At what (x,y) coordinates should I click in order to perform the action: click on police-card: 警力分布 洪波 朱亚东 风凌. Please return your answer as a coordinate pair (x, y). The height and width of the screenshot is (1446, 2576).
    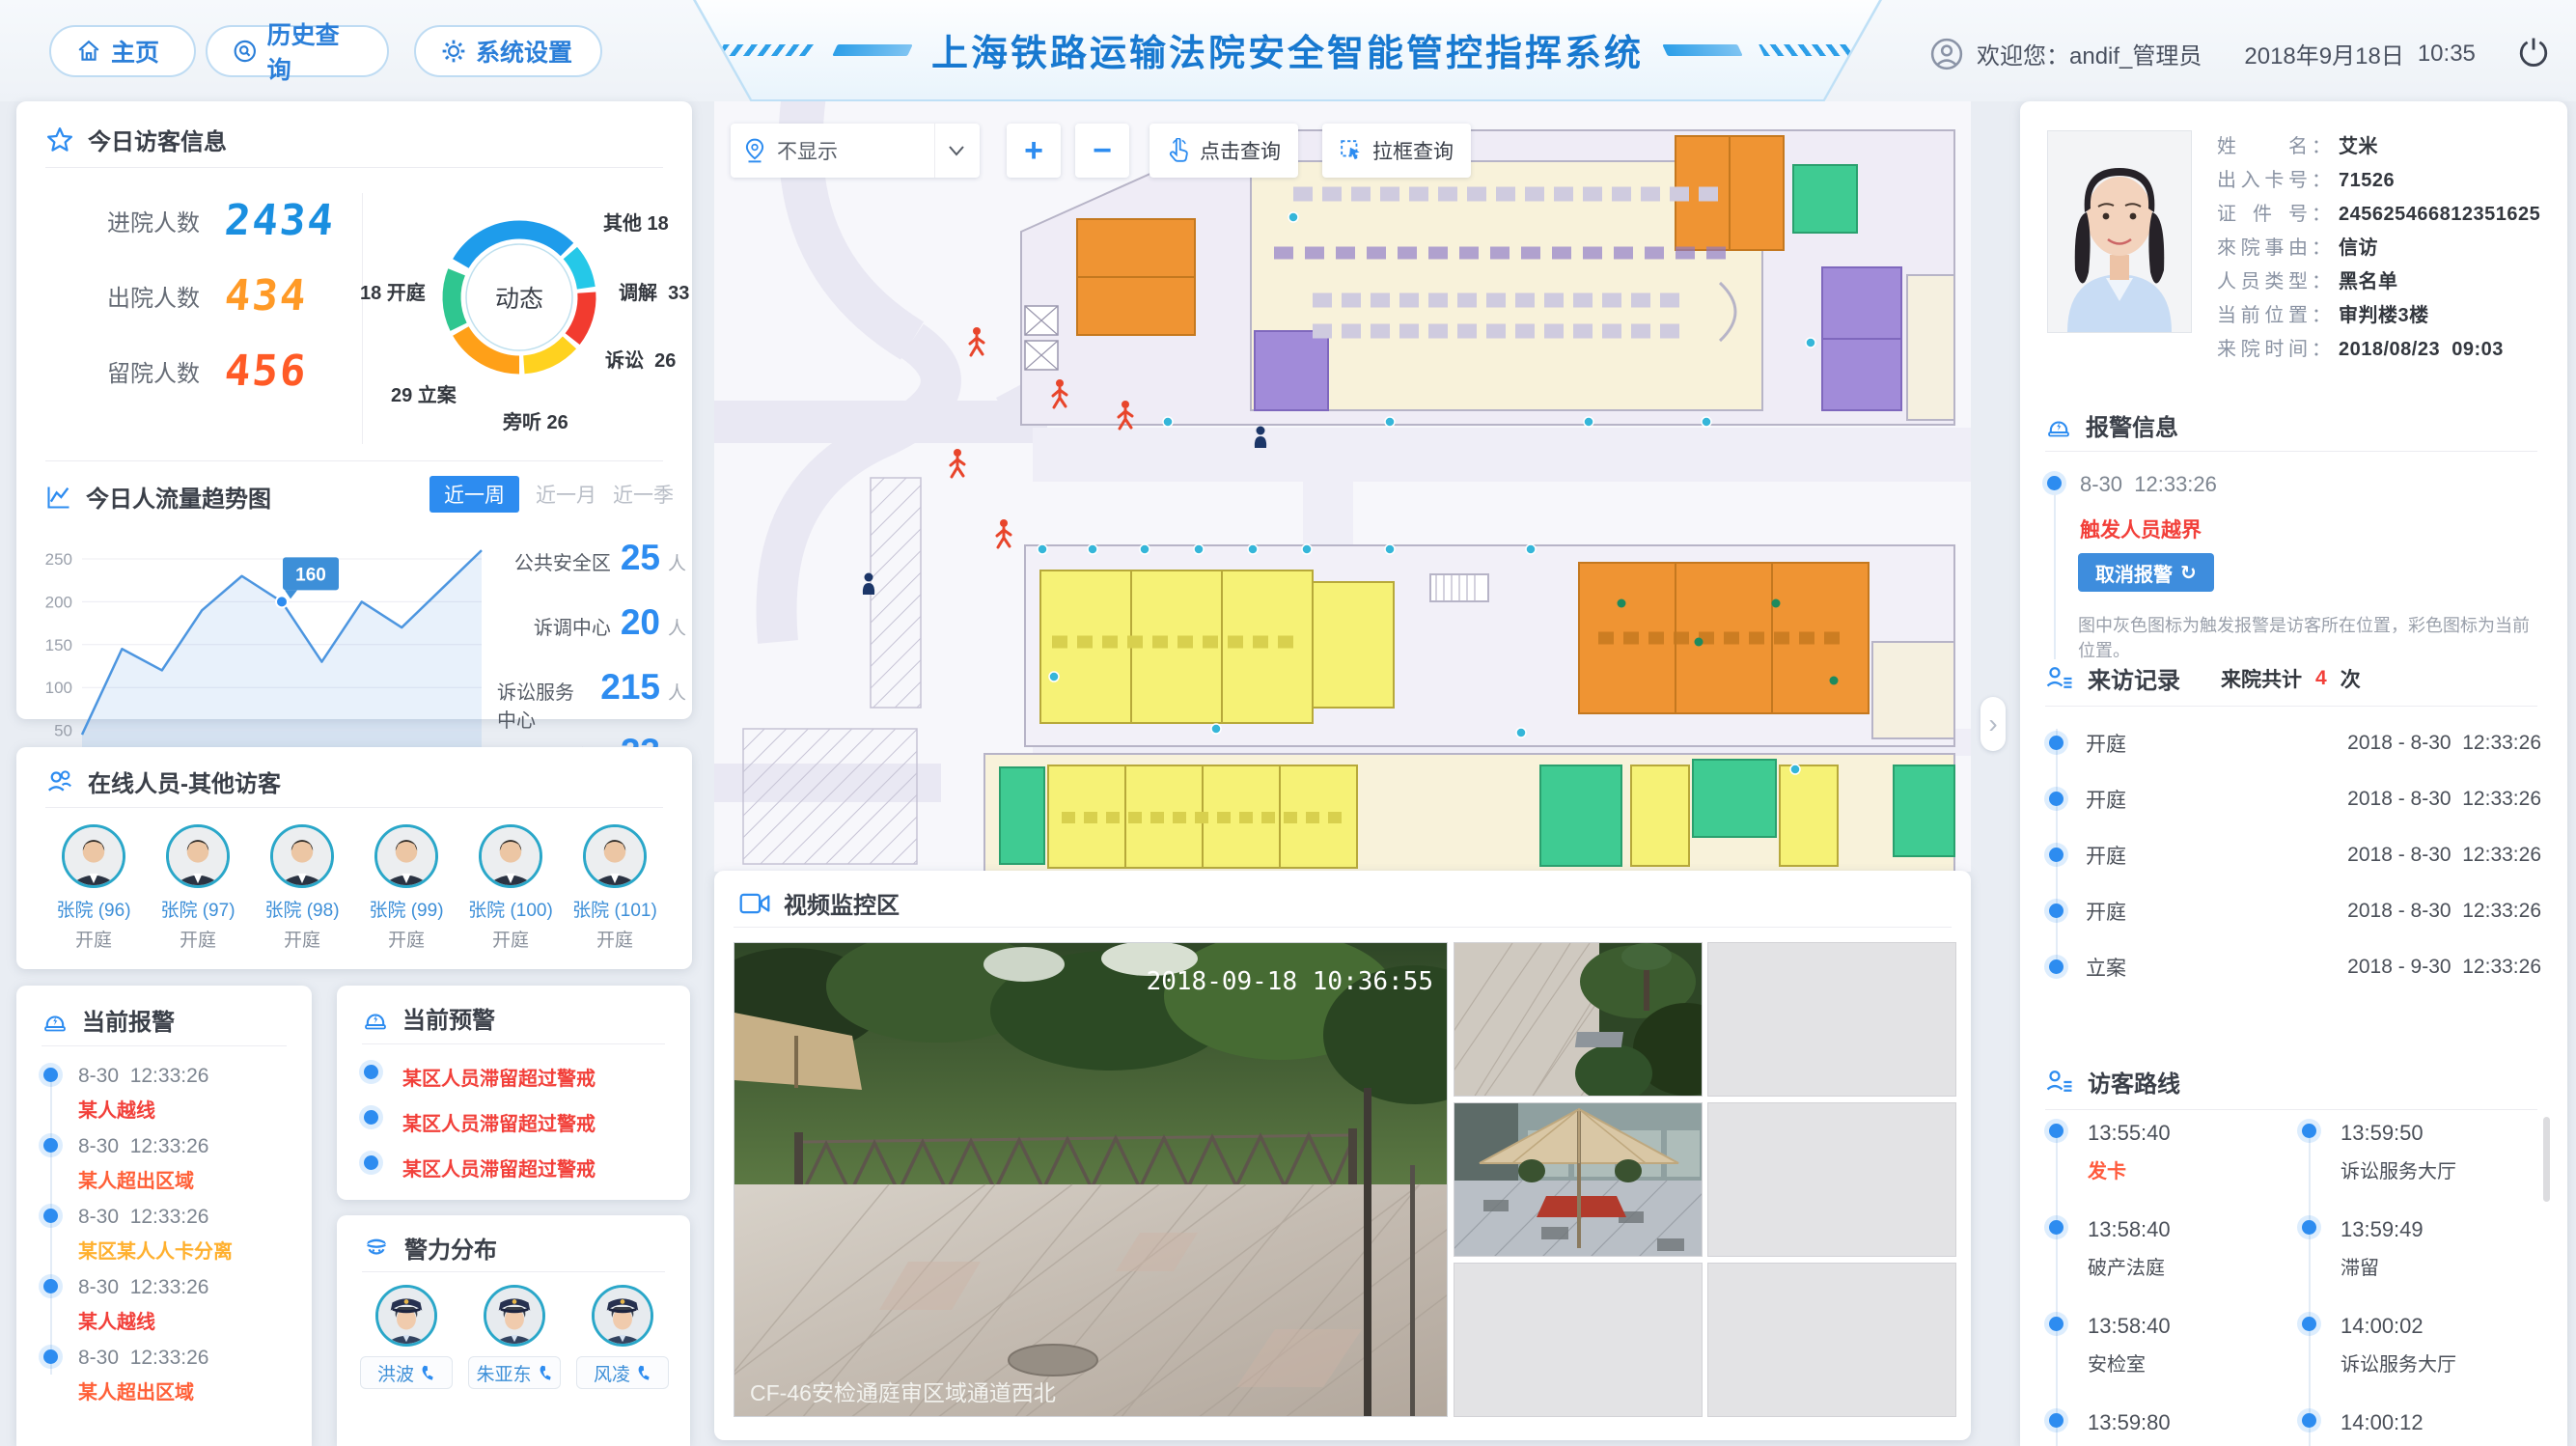
    Looking at the image, I should click on (513, 1330).